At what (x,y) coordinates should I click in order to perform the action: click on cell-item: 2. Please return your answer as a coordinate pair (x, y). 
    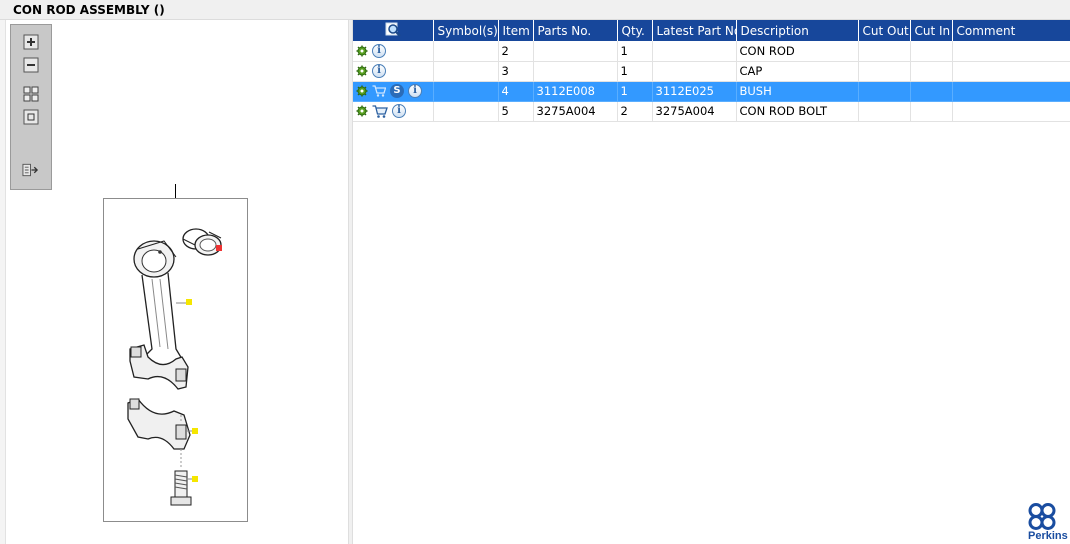
    Looking at the image, I should click on (516, 51).